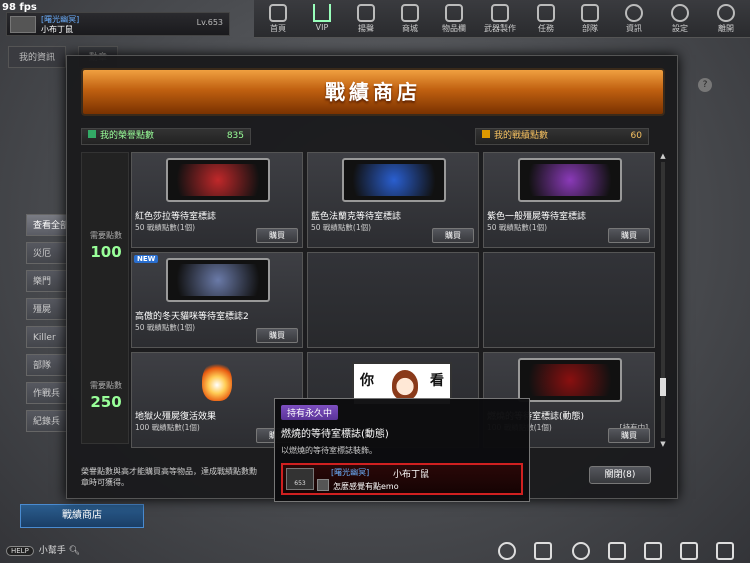 The image size is (750, 563). I want to click on tooltip-banner-preview: 653 [曙光幽冥] 小布丁鼠 怎麼感覺有點emo, so click(402, 479).